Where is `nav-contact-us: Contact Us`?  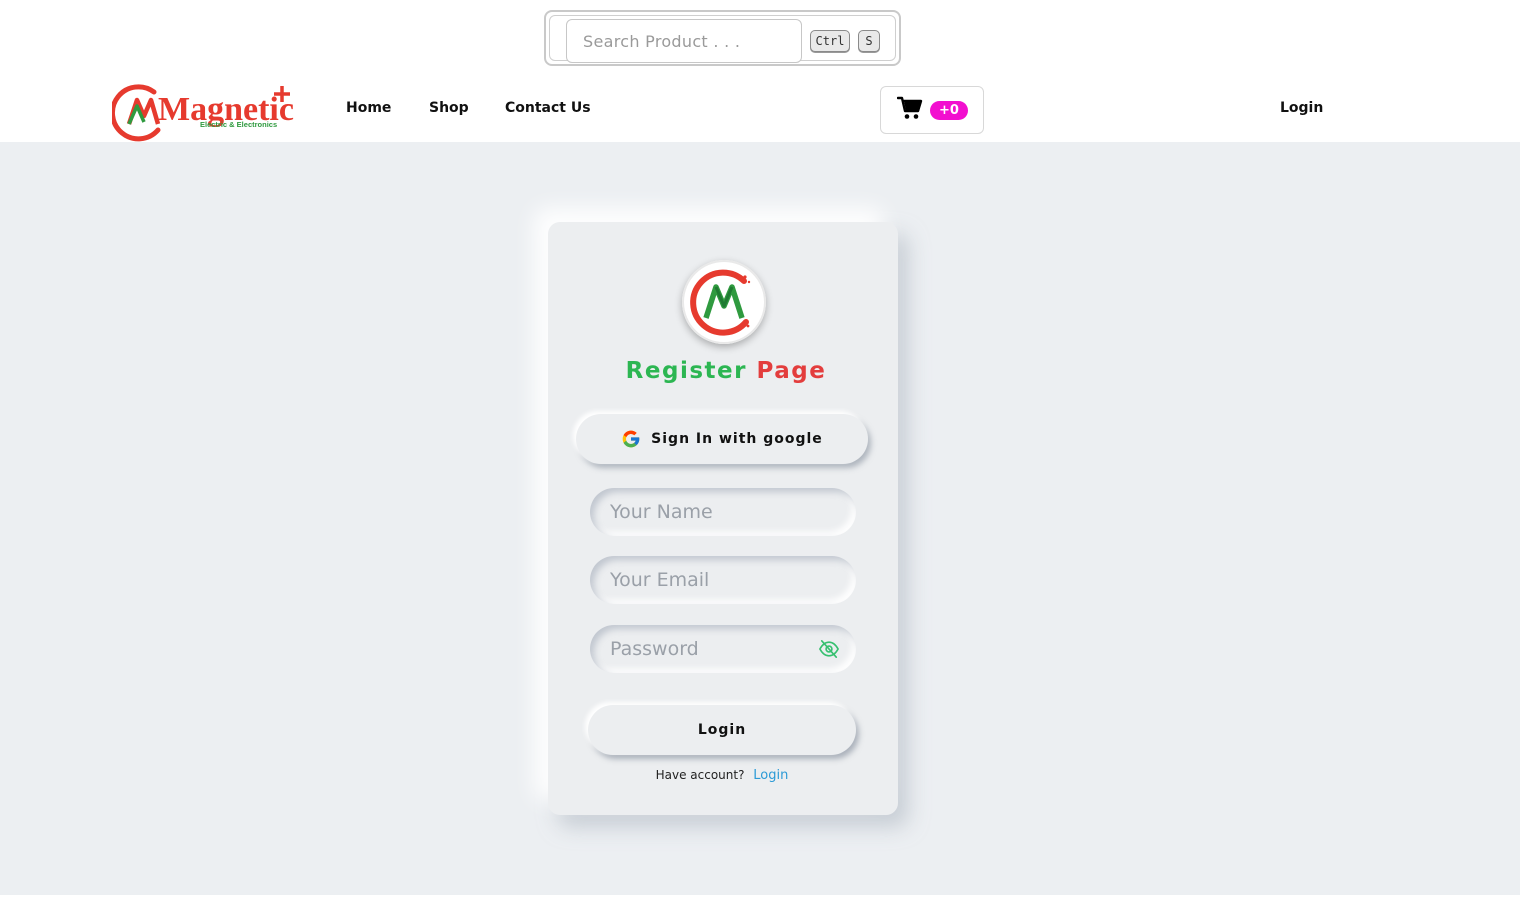 nav-contact-us: Contact Us is located at coordinates (548, 108).